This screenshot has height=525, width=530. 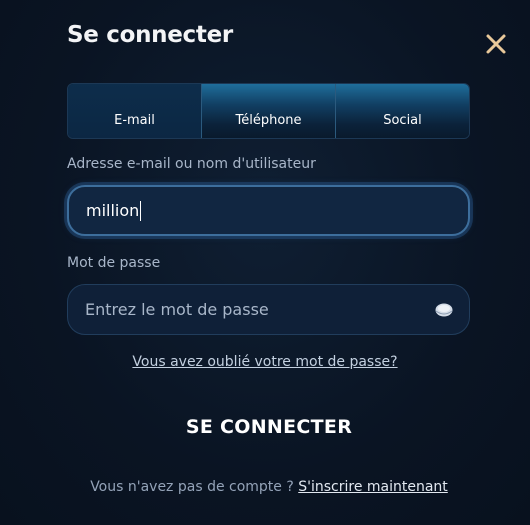 I want to click on modal-title: Se connecter, so click(x=150, y=35).